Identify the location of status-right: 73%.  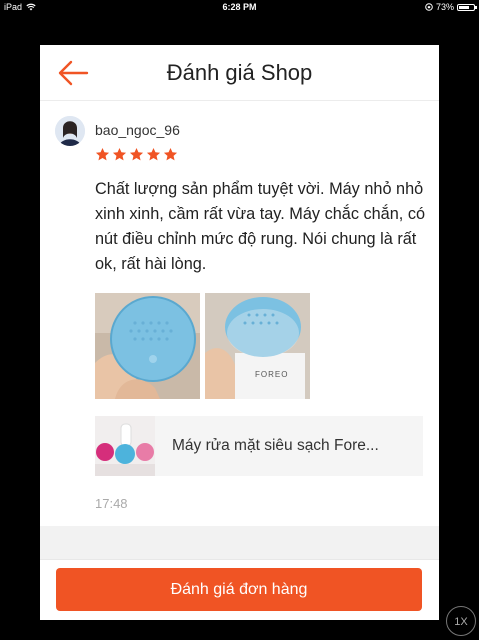
(451, 7).